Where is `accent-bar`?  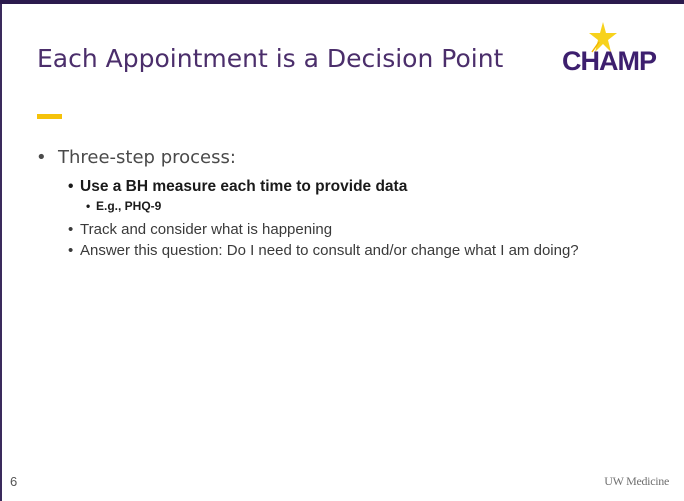 accent-bar is located at coordinates (49, 116).